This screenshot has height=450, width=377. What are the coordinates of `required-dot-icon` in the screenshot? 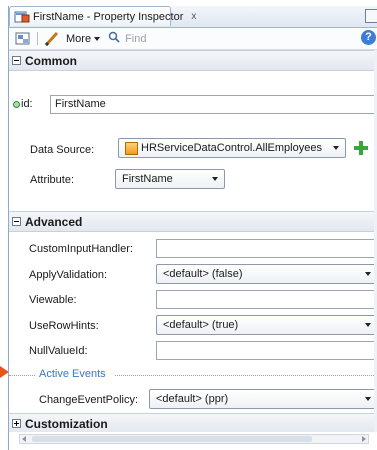 It's located at (16, 104).